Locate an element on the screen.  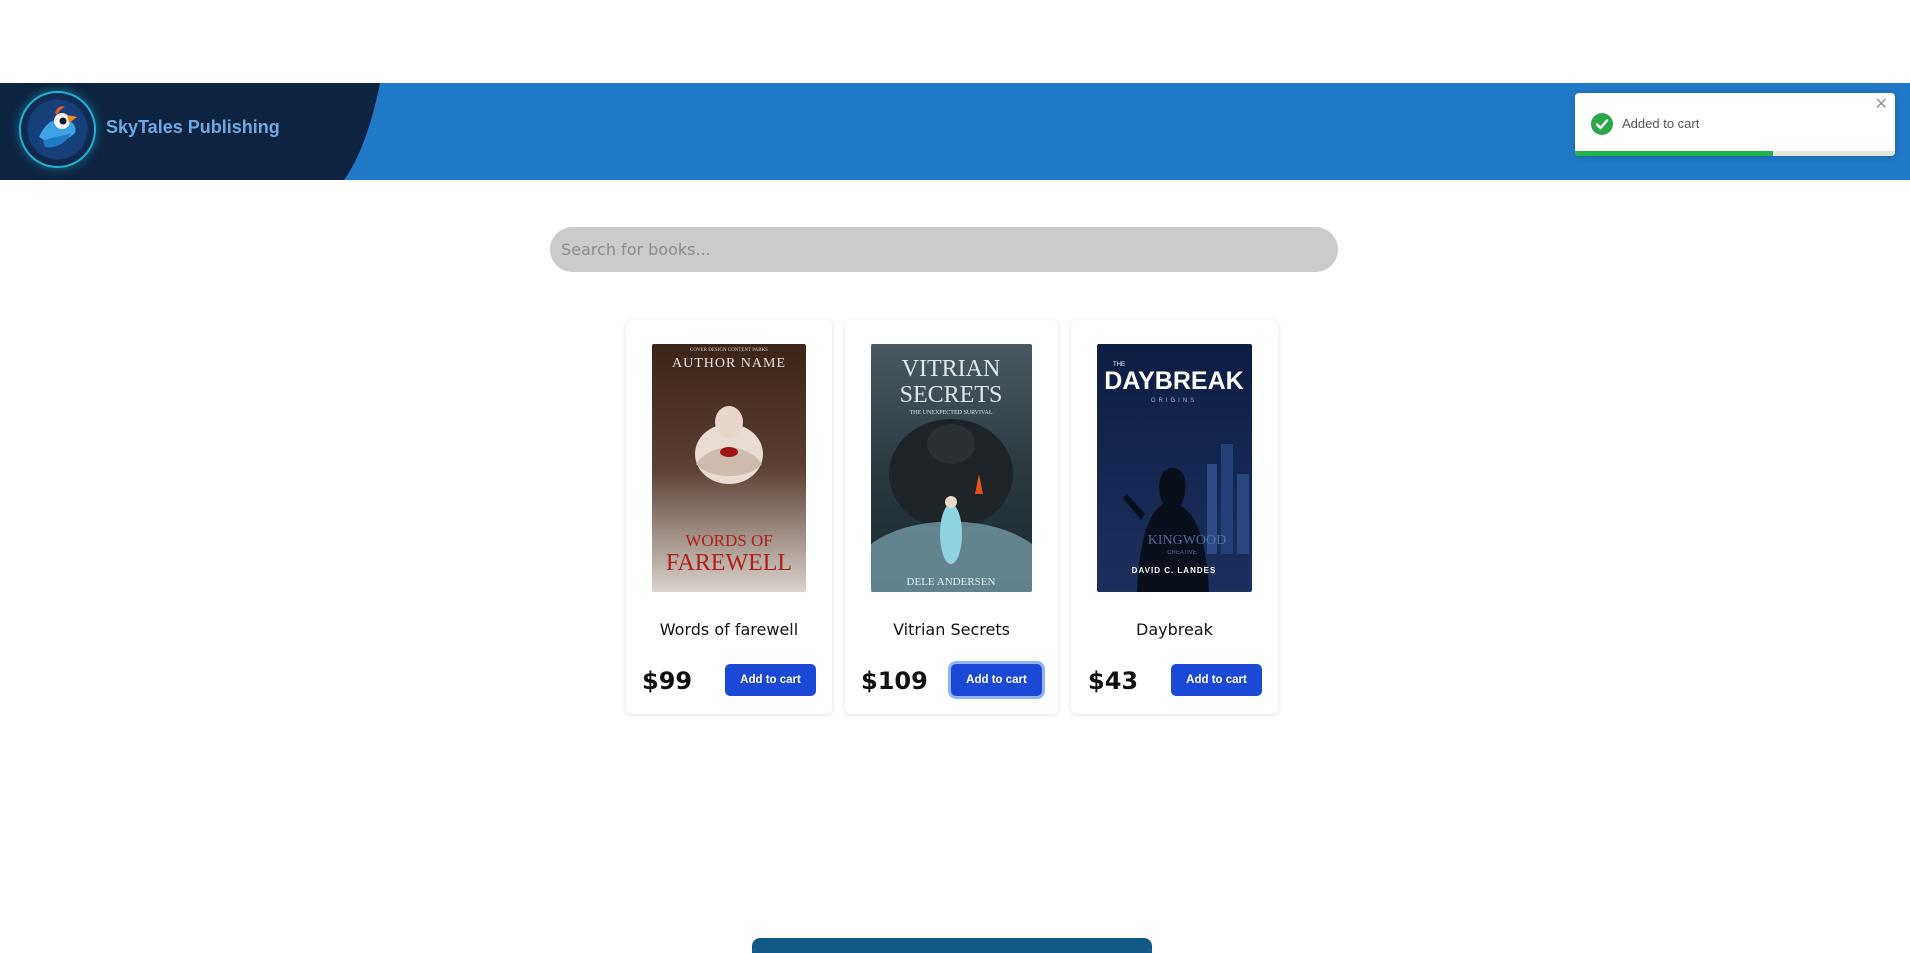
cover-title-line: SECRETS is located at coordinates (951, 395).